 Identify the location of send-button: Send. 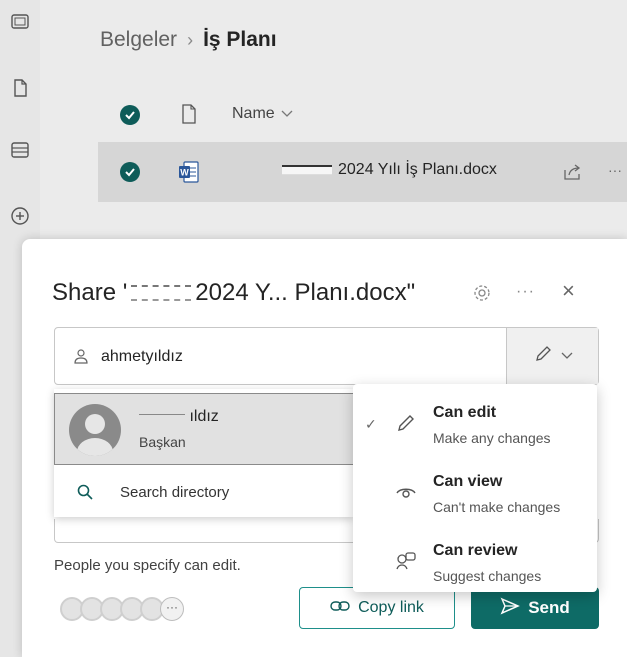
(535, 608).